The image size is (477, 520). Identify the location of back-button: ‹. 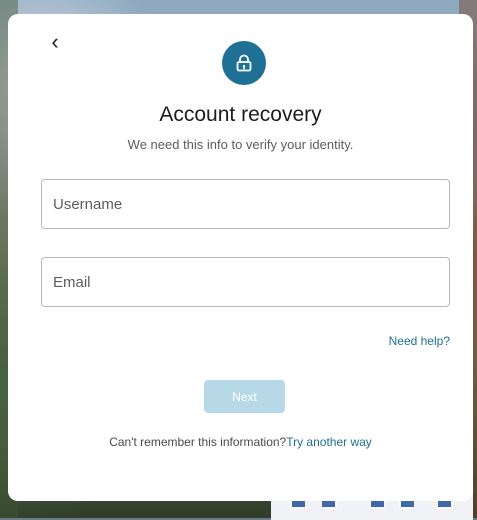
(55, 42).